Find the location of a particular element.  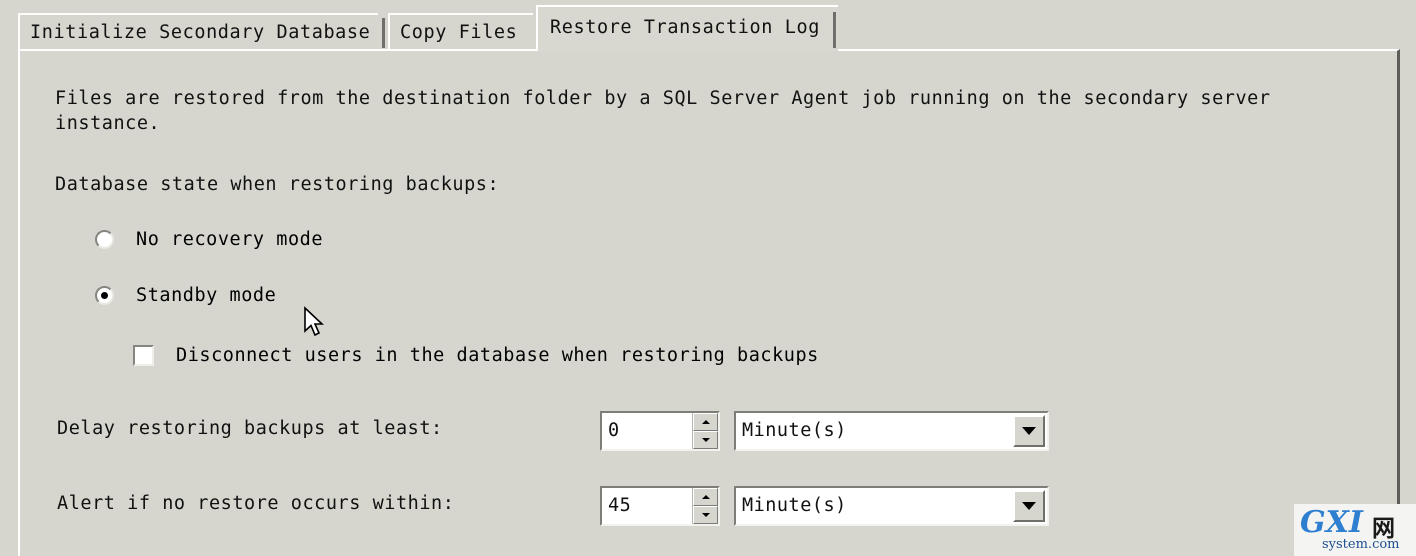

watermark-subtitle: system.com is located at coordinates (1361, 544).